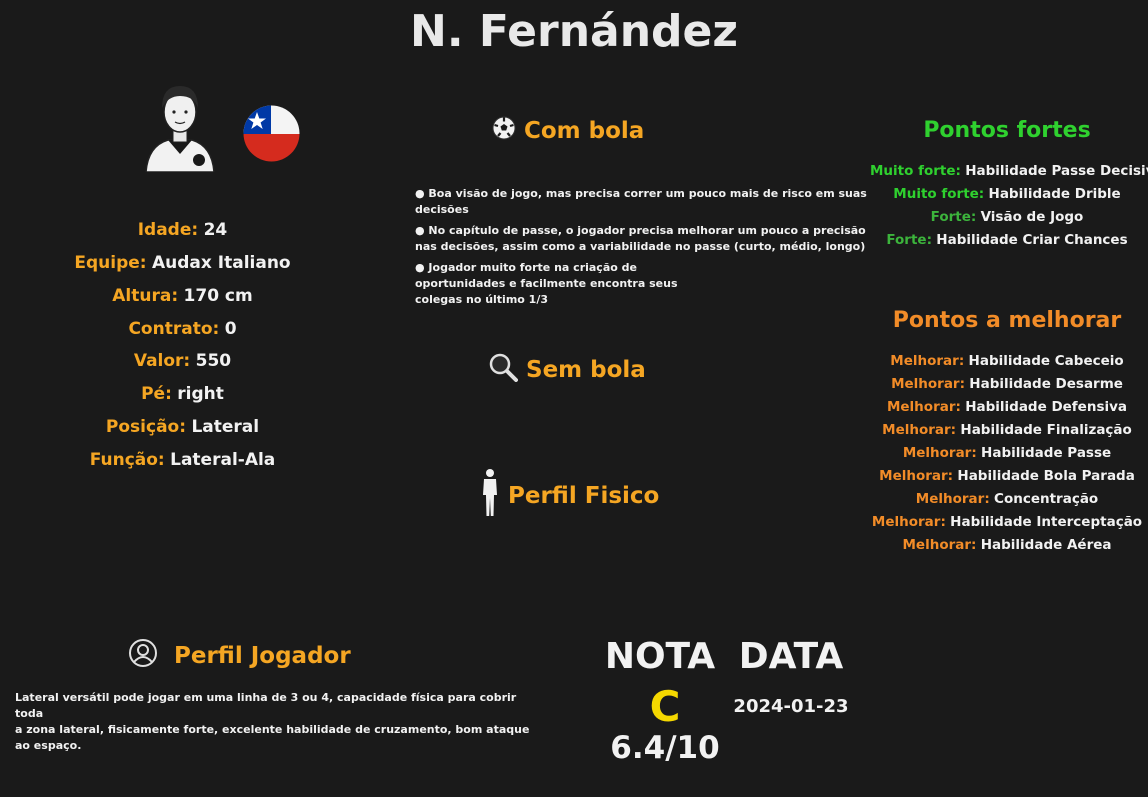  I want to click on perfil-jogador-heading: Perfil Jogador, so click(239, 656).